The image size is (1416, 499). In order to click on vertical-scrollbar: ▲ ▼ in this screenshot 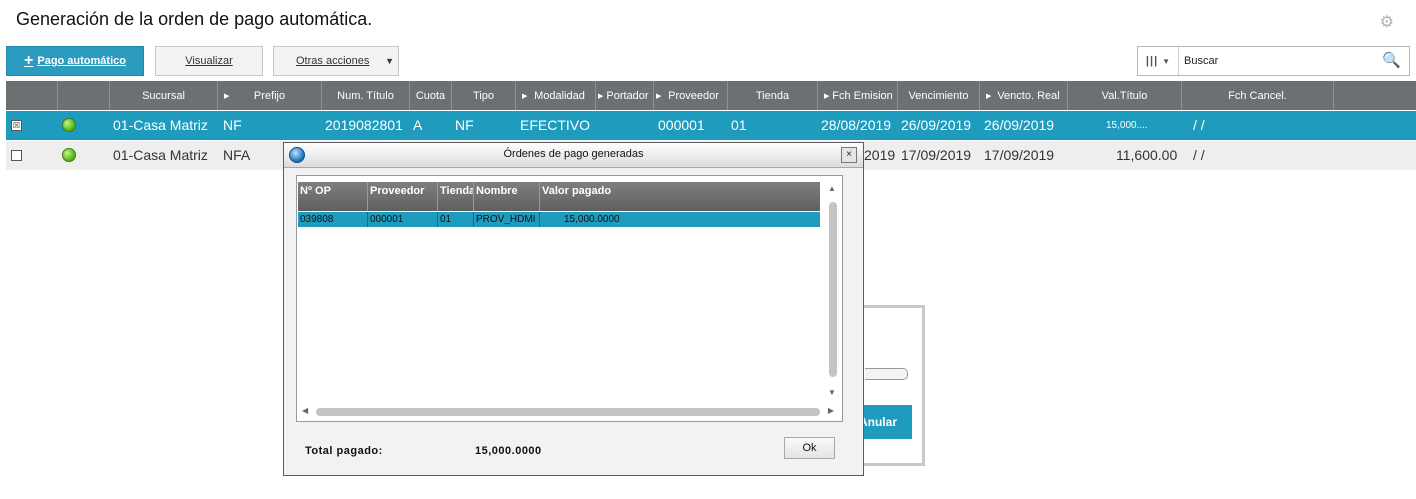, I will do `click(833, 289)`.